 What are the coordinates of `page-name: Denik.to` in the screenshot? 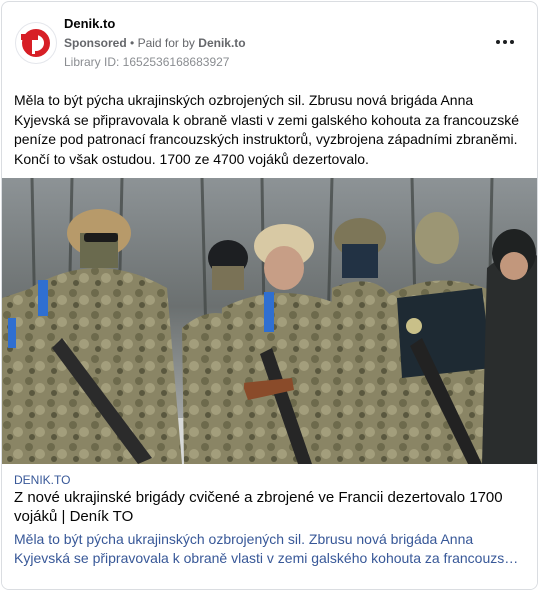 It's located at (89, 23).